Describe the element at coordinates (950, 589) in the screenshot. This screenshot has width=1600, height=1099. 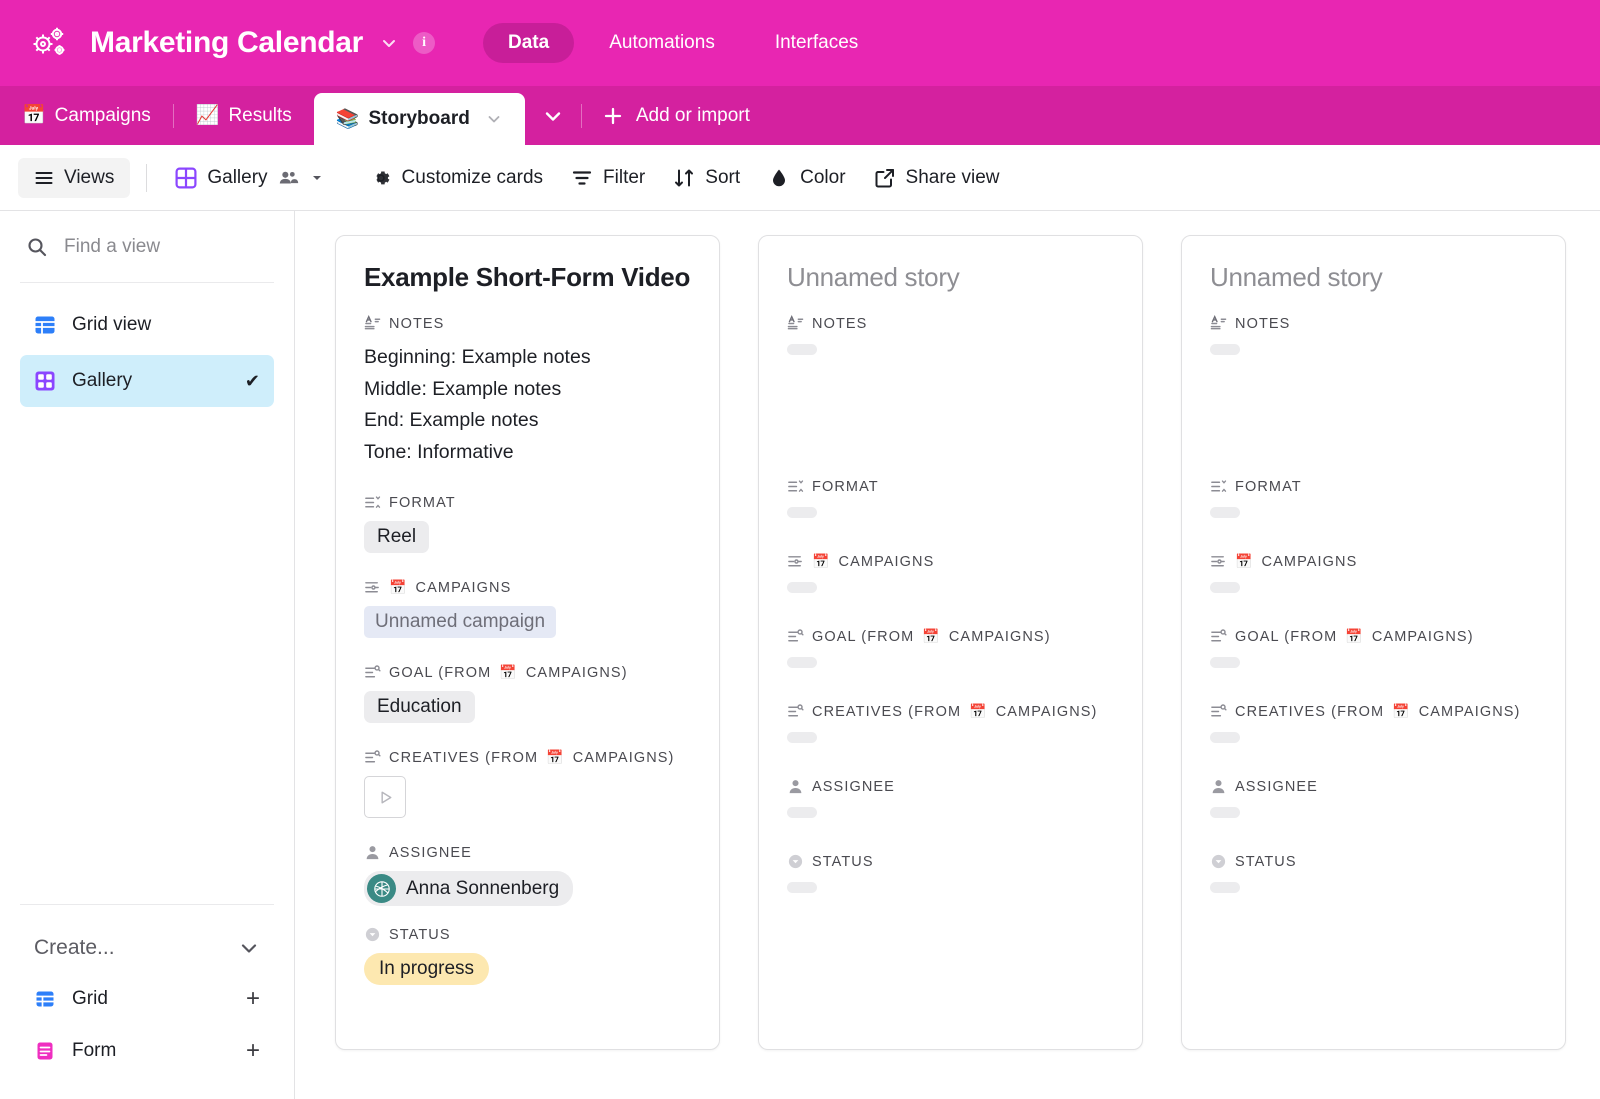
I see `campaigns-placeholder` at that location.